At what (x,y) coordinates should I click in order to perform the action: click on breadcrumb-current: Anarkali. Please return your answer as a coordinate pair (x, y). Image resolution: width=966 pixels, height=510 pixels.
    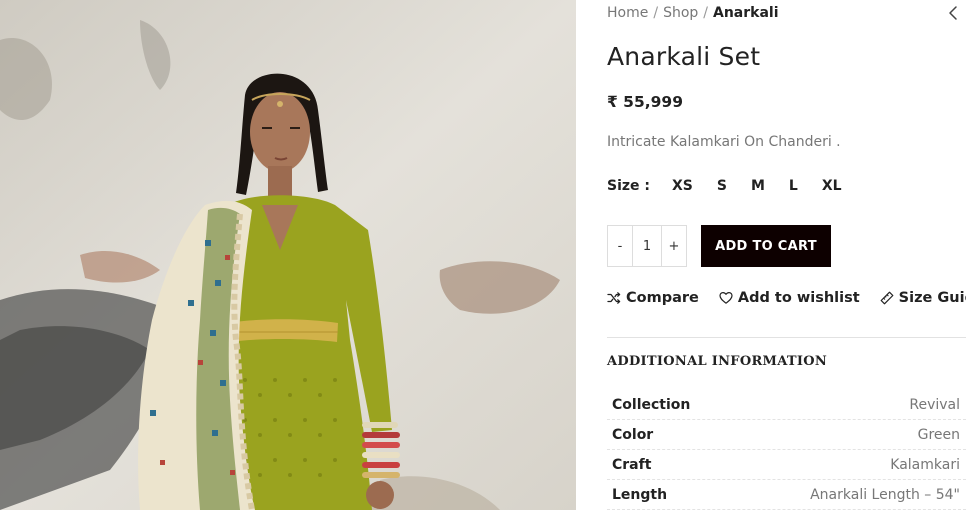
    Looking at the image, I should click on (746, 13).